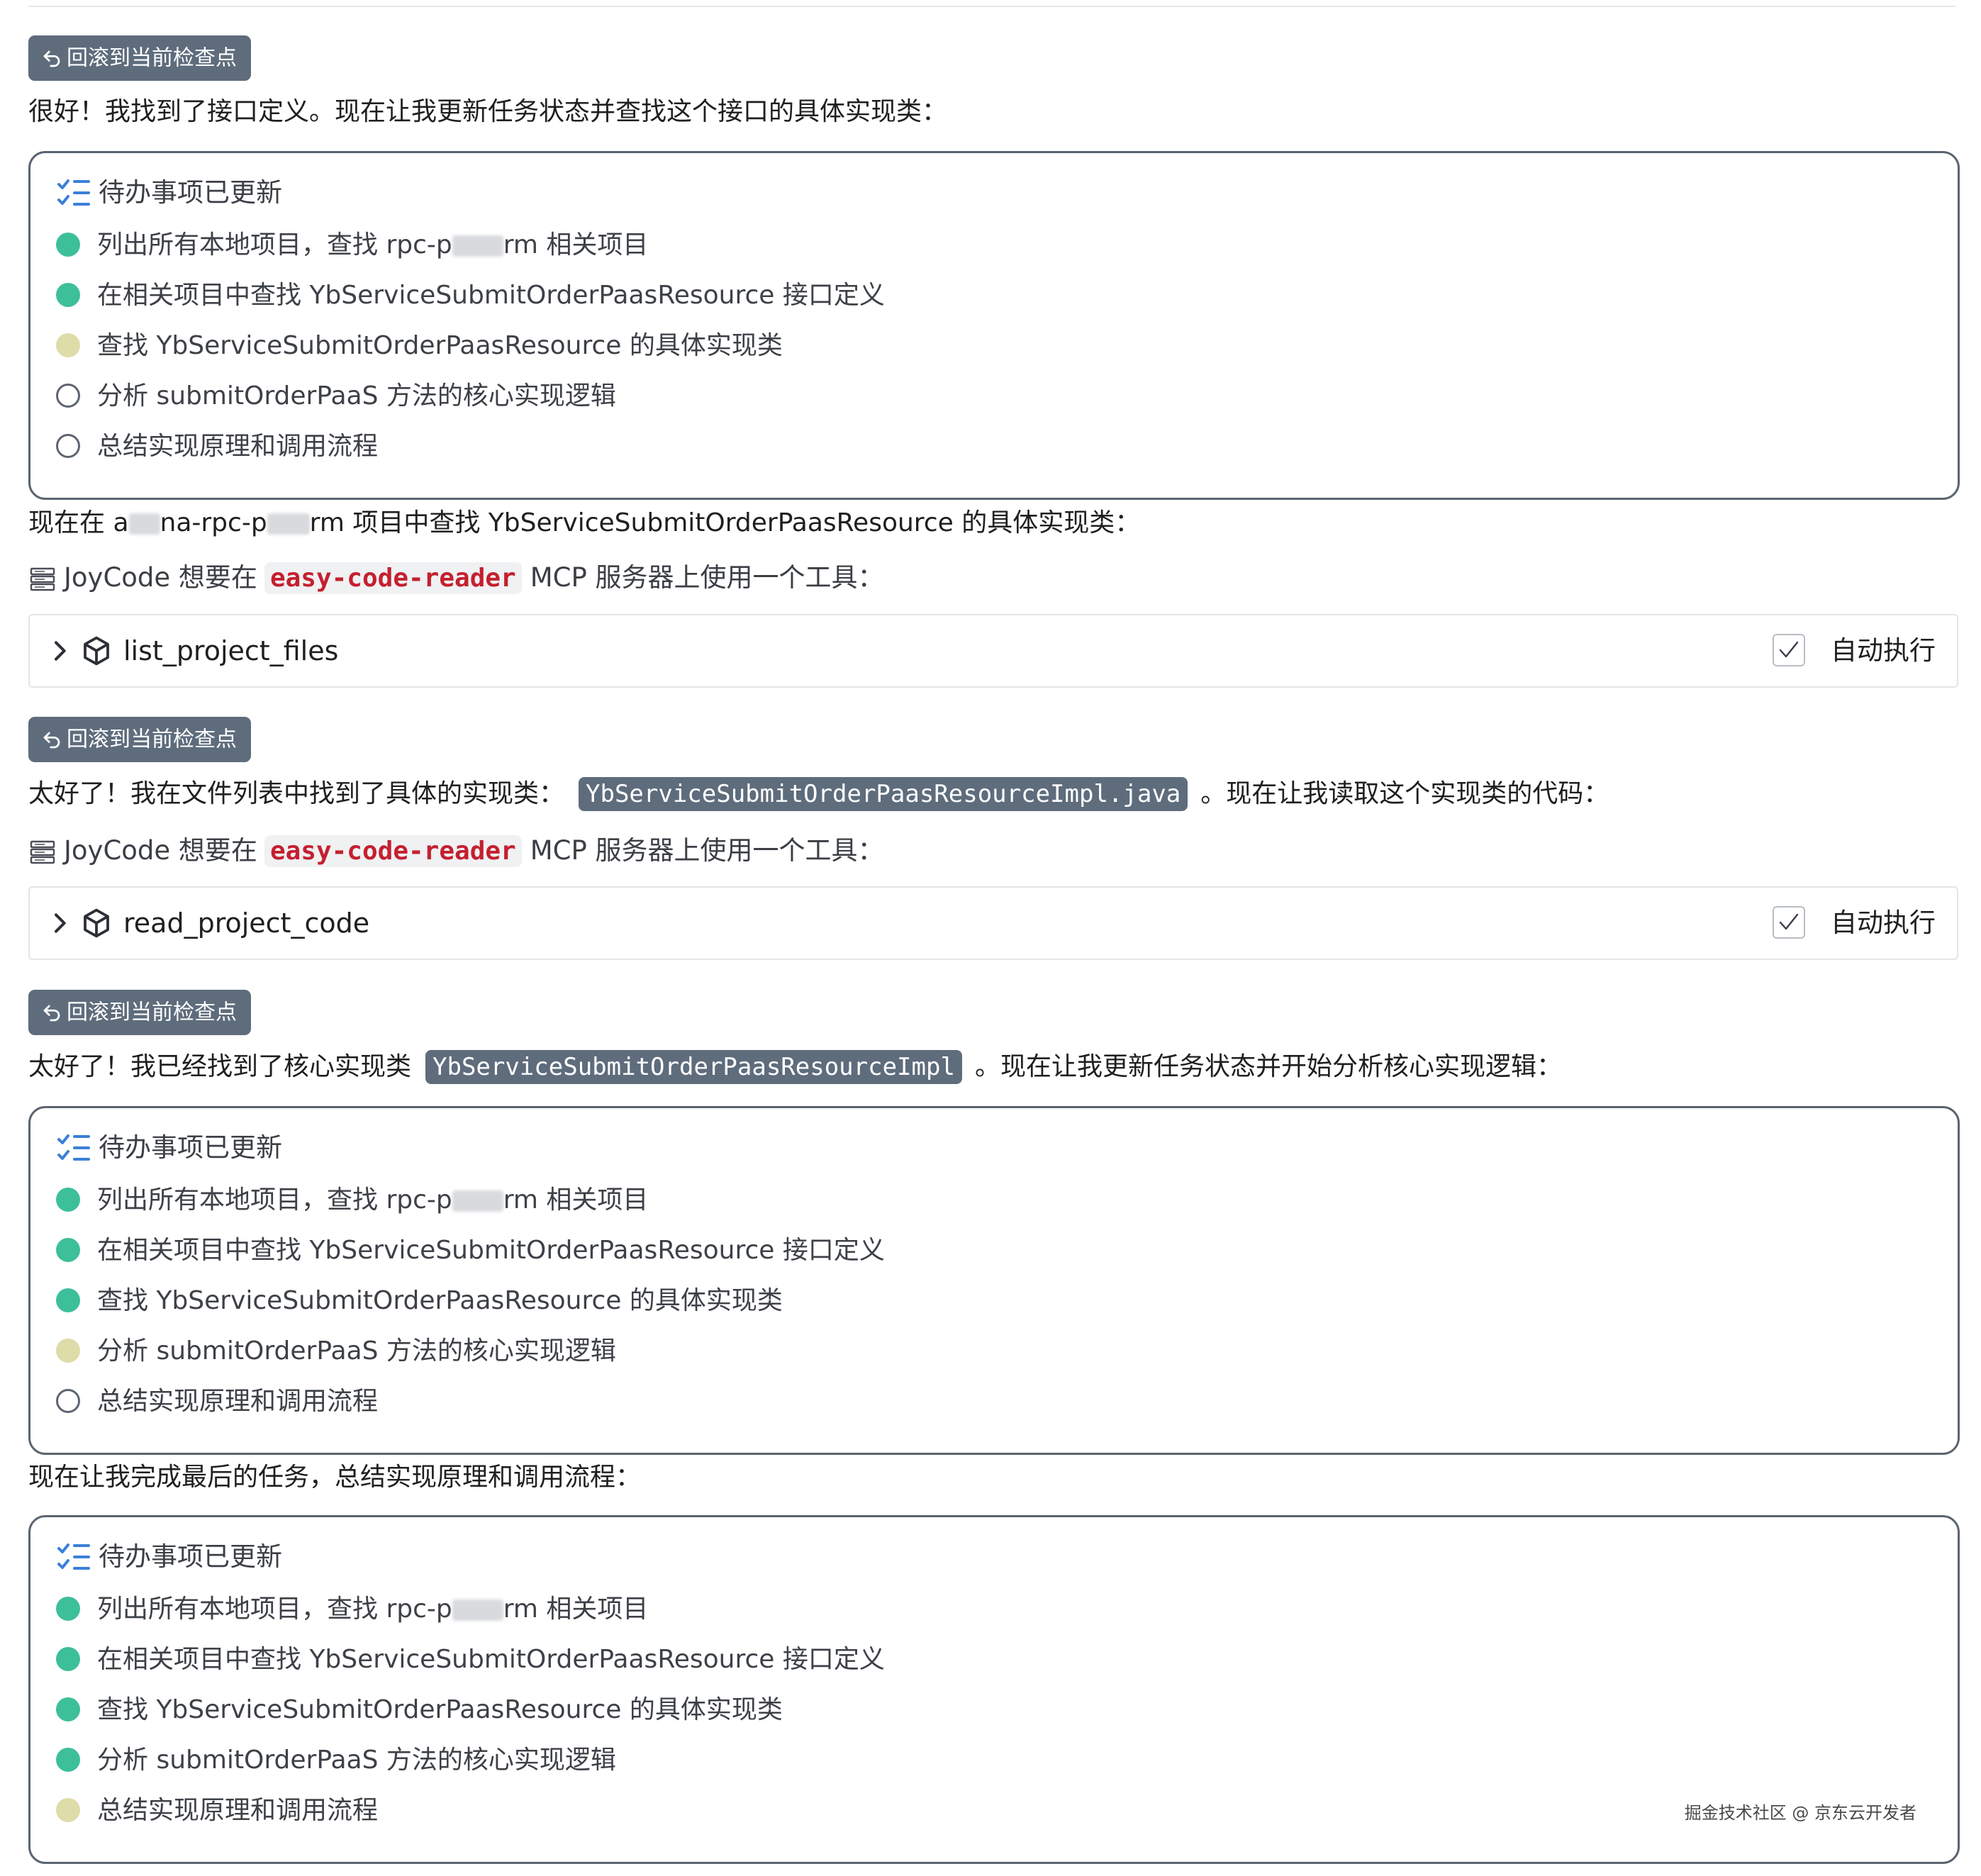 The image size is (1981, 1876). Describe the element at coordinates (488, 111) in the screenshot. I see `assistant-message: 很好！我找到了接口定义。现在让我更新任务状态并查找这个接口的具体实现类：` at that location.